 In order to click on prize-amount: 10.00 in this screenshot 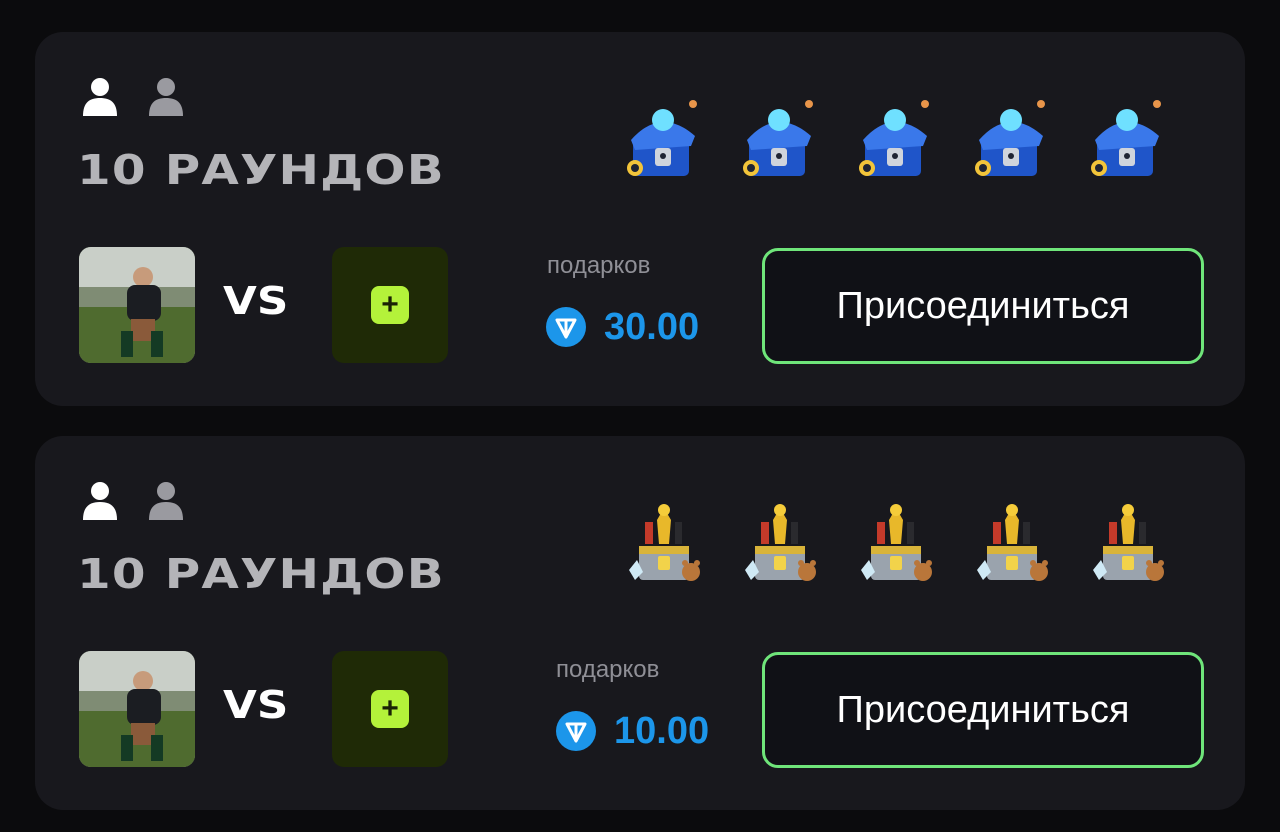, I will do `click(632, 731)`.